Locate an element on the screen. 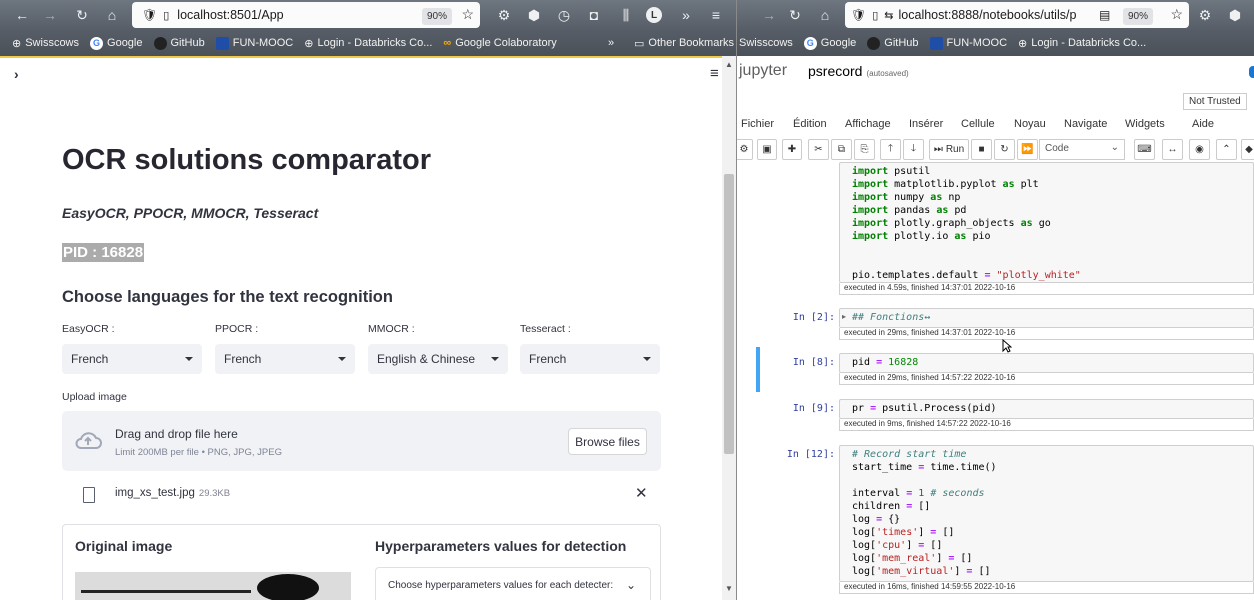 The height and width of the screenshot is (600, 1254). scroll-up-icon: ▲ is located at coordinates (729, 64).